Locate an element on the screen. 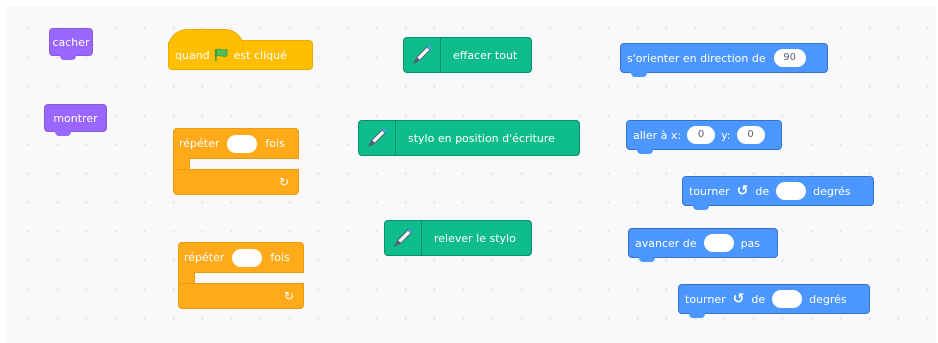 This screenshot has width=938, height=343. when-flag-clicked-block: quand est cliqué is located at coordinates (240, 49).